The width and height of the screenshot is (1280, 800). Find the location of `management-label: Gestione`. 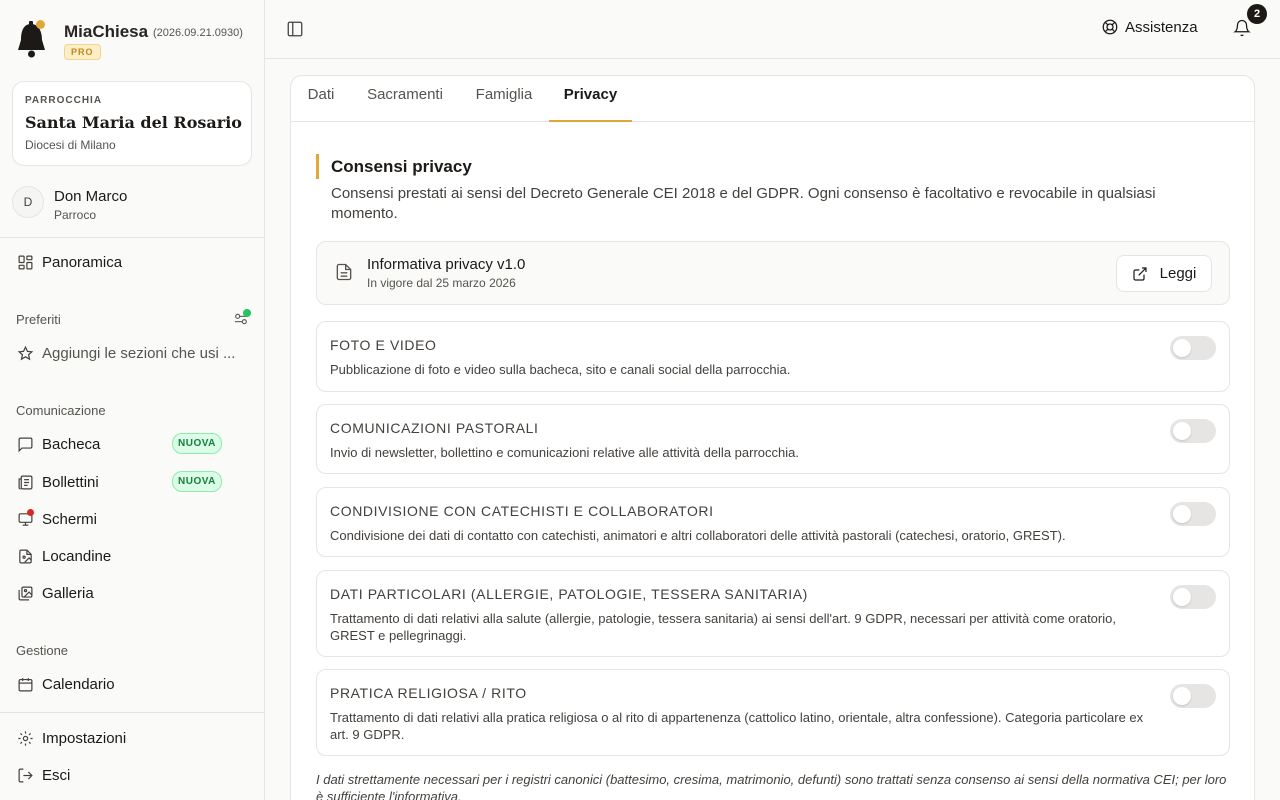

management-label: Gestione is located at coordinates (42, 650).